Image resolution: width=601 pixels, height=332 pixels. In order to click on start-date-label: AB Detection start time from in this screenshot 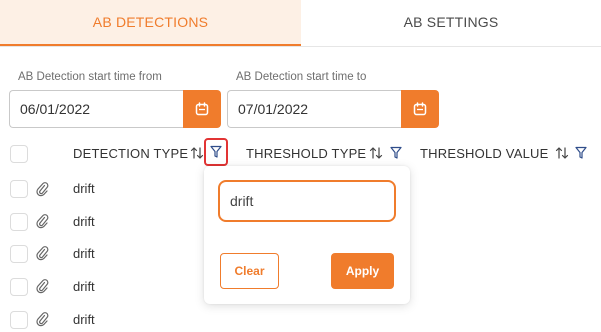, I will do `click(90, 77)`.